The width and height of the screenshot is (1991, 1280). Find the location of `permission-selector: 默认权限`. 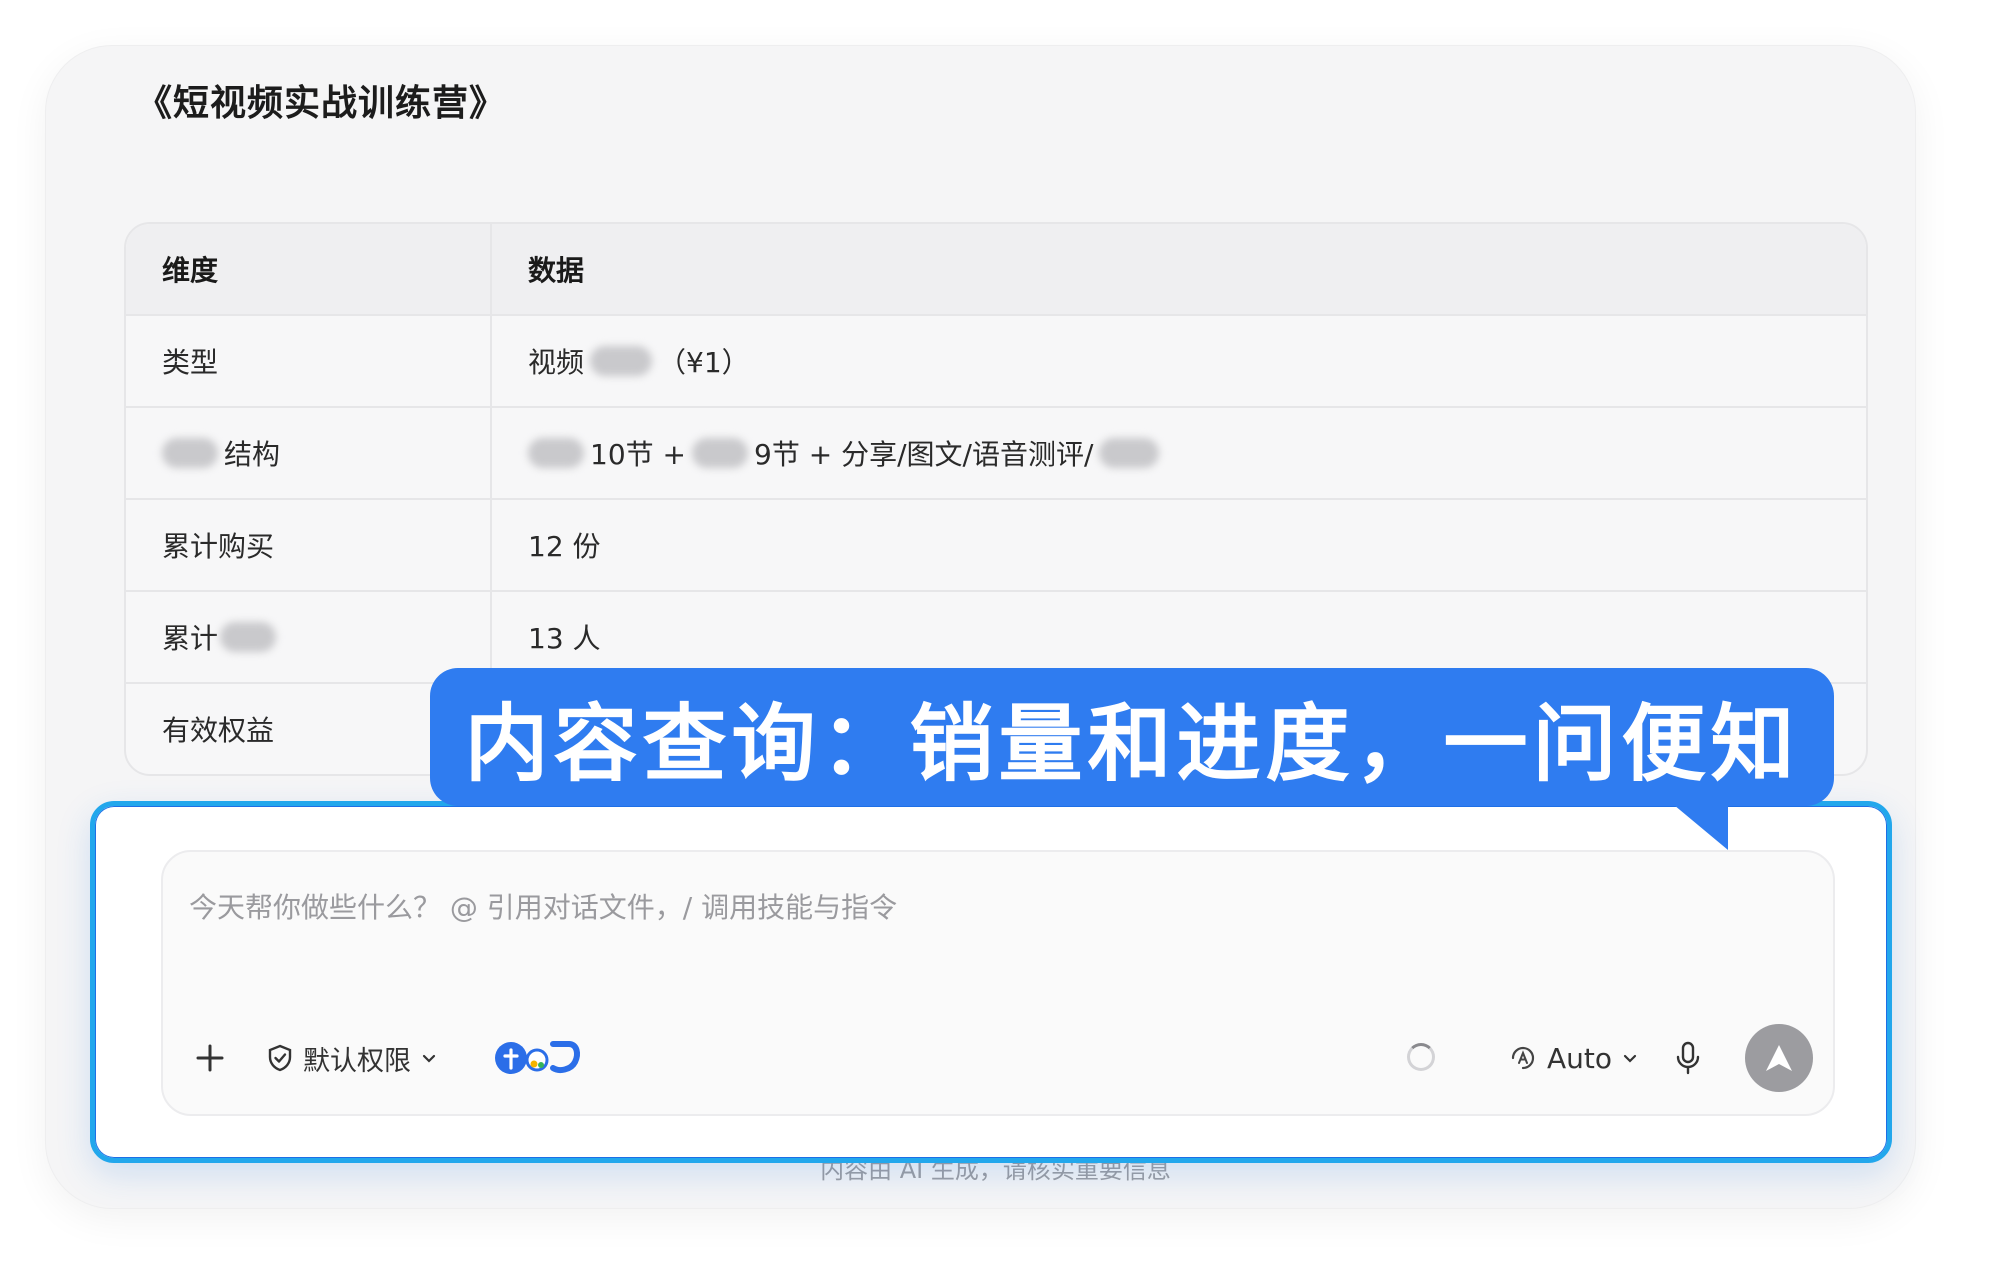

permission-selector: 默认权限 is located at coordinates (352, 1058).